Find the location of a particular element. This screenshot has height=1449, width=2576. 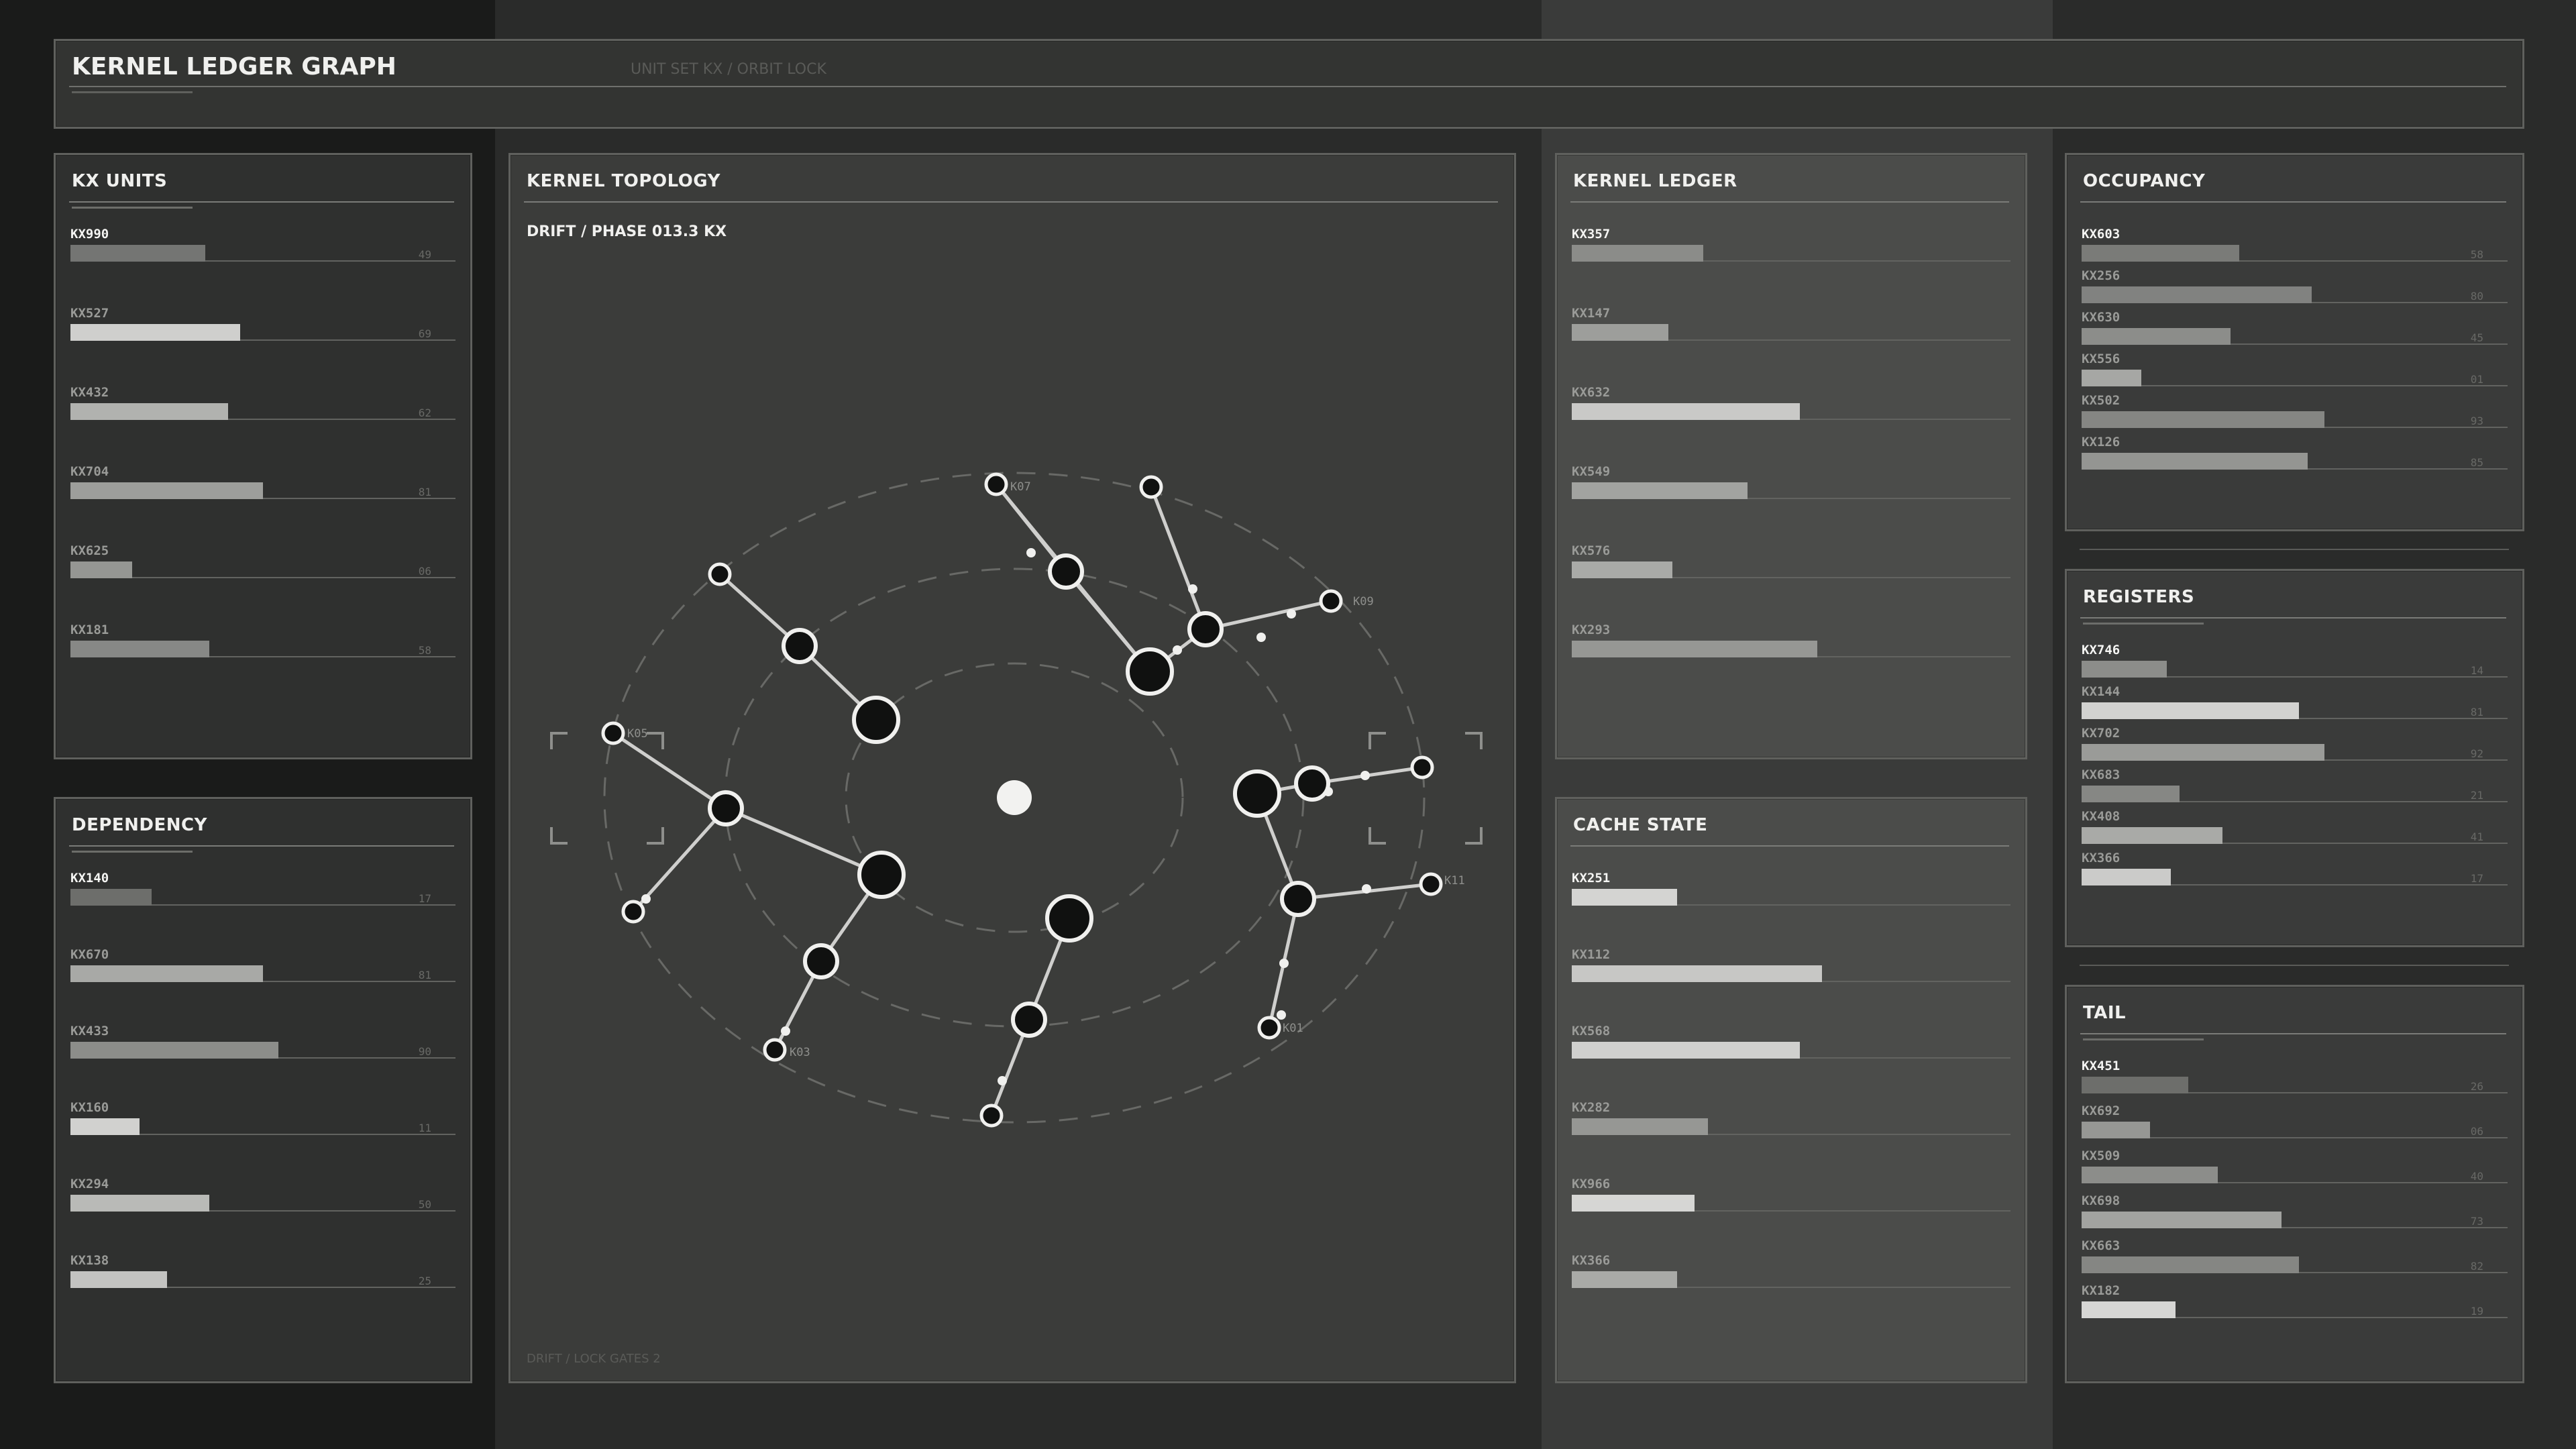

bar-row: KX966 is located at coordinates (1791, 1195).